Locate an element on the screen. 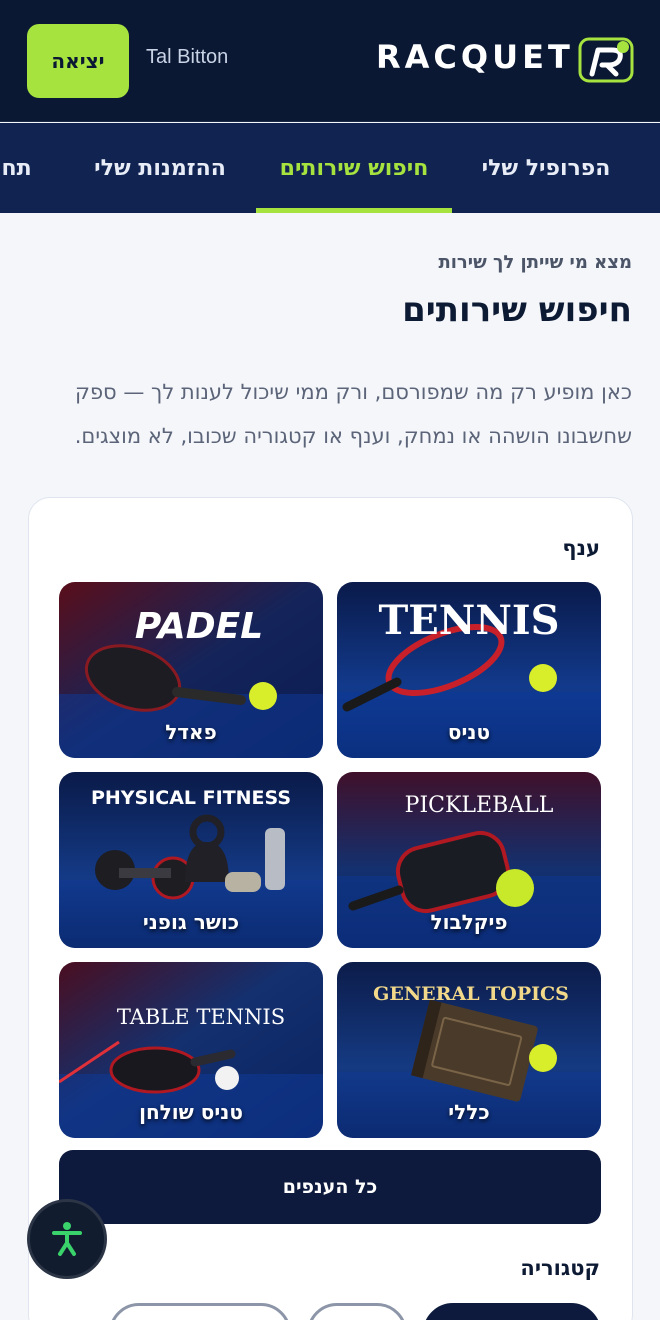  tab-partial: תחו is located at coordinates (23, 168).